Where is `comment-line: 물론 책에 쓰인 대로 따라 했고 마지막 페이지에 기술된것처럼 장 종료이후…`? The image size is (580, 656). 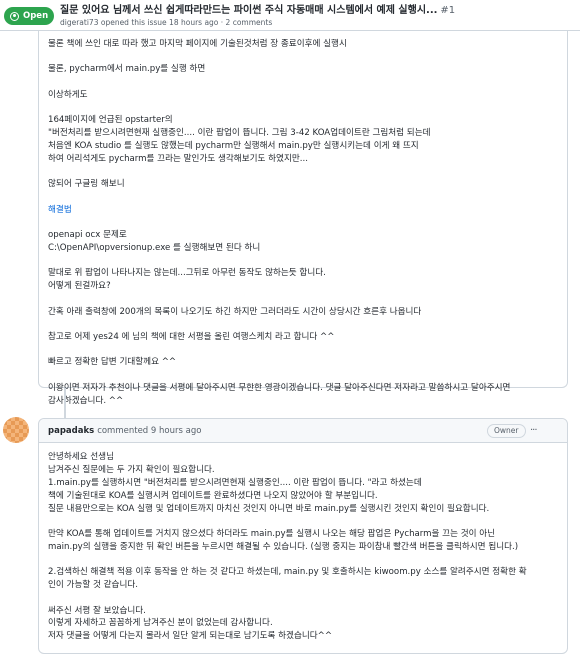 comment-line: 물론 책에 쓰인 대로 따라 했고 마지막 페이지에 기술된것처럼 장 종료이후… is located at coordinates (197, 44).